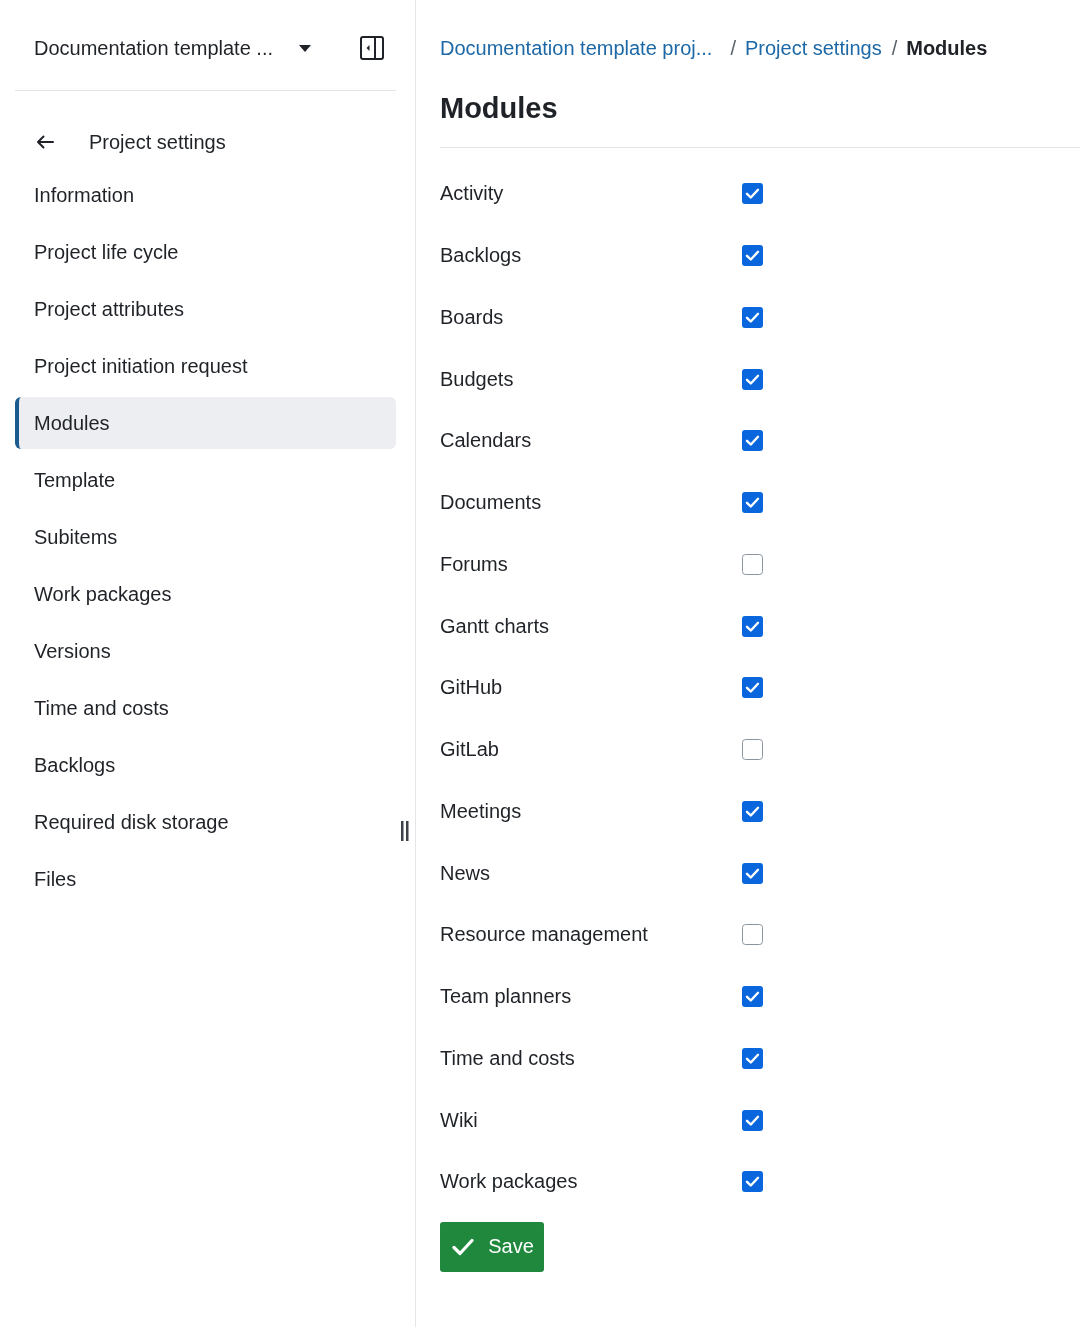 The image size is (1080, 1327). What do you see at coordinates (205, 651) in the screenshot?
I see `sidebar-item: Versions` at bounding box center [205, 651].